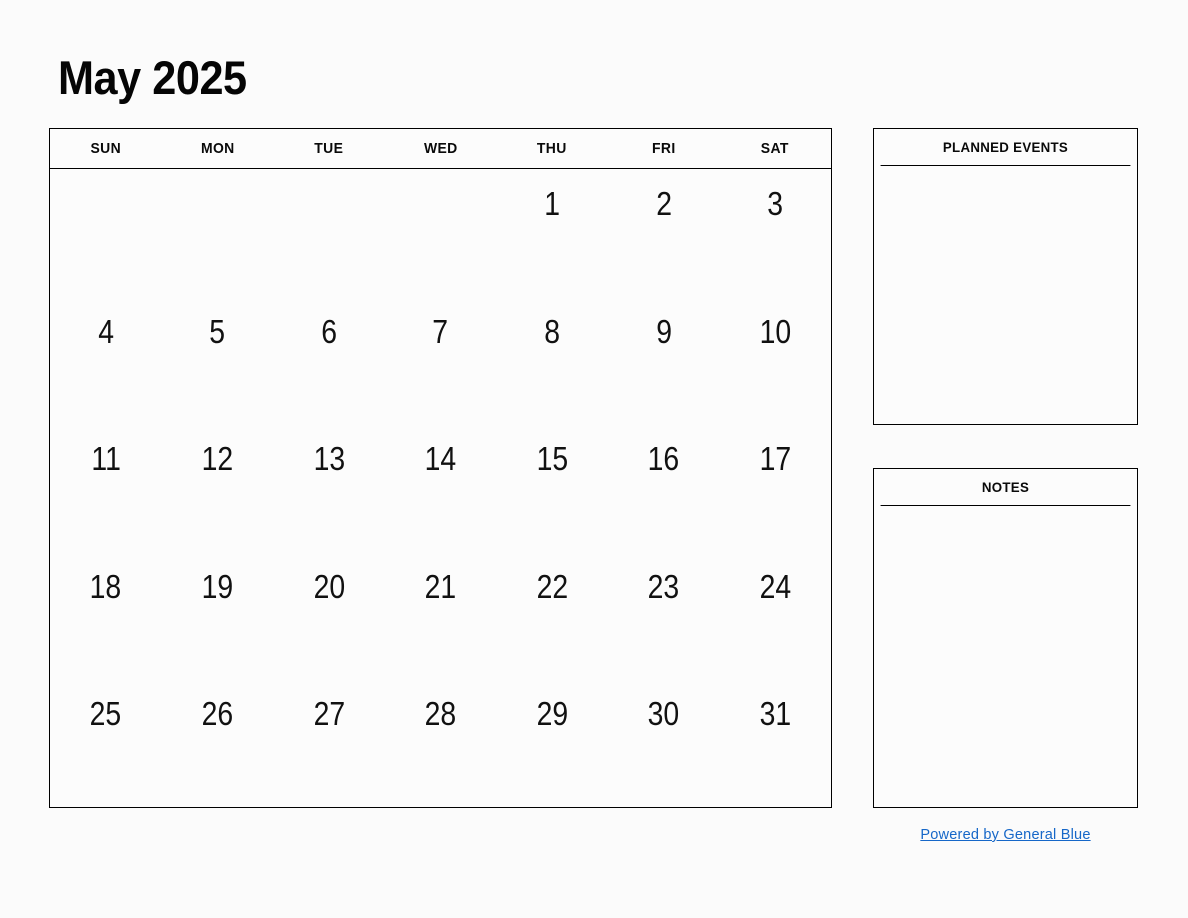 The width and height of the screenshot is (1188, 918). I want to click on day-cell: 17, so click(775, 488).